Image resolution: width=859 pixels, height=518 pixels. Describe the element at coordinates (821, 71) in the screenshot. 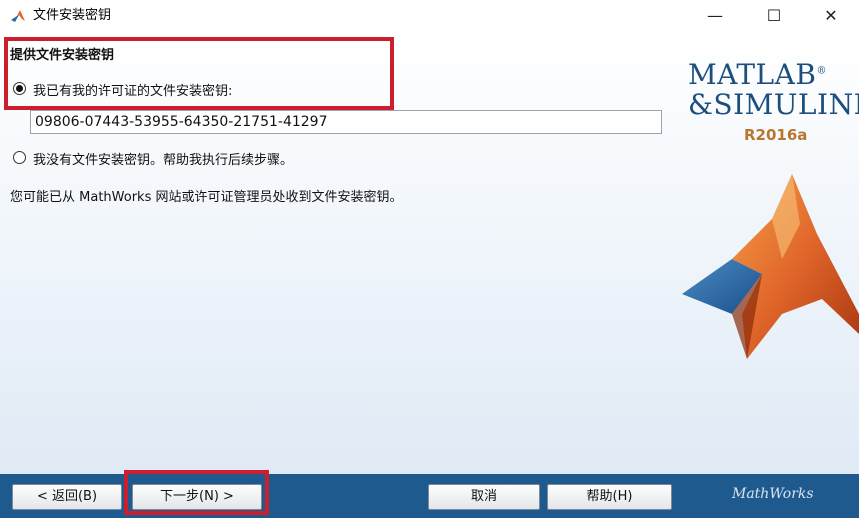

I see `registered-mark: ®` at that location.